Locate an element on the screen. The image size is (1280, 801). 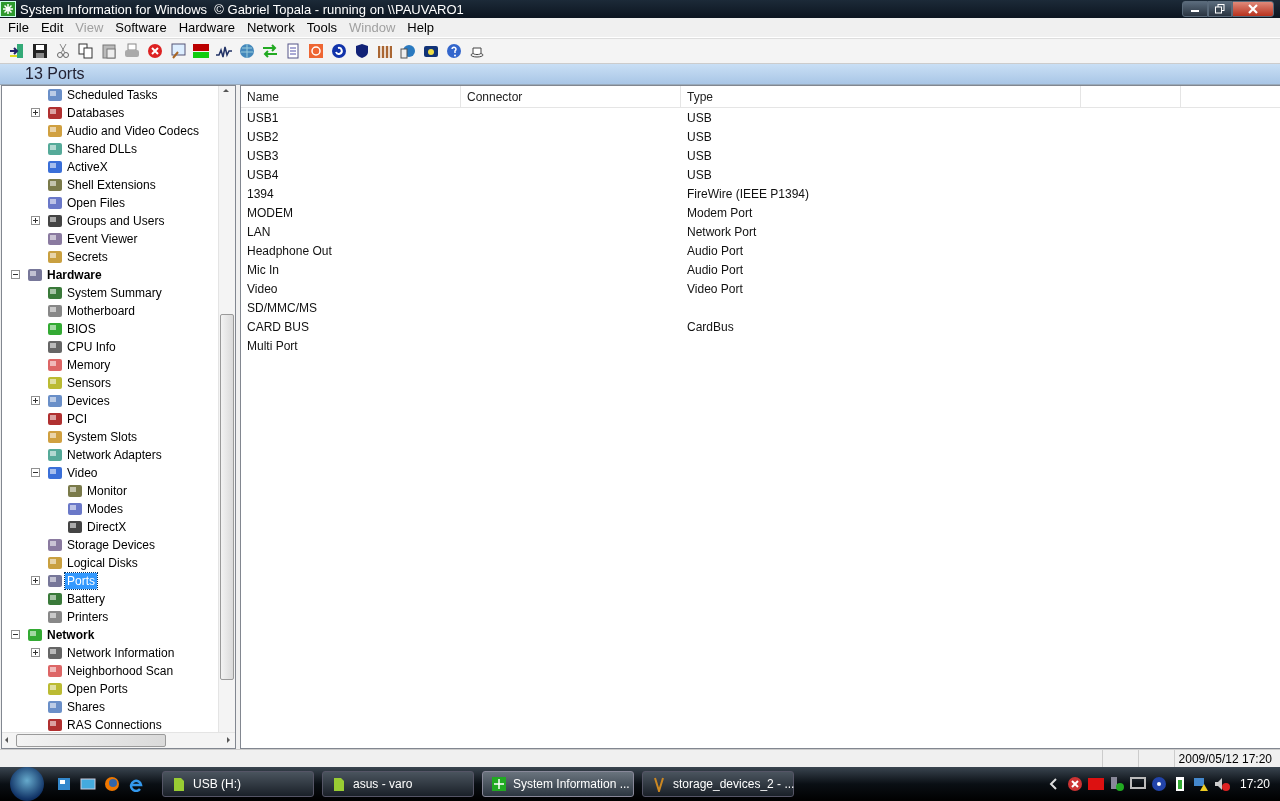
table-cell-text: Modem Port is located at coordinates (720, 213).